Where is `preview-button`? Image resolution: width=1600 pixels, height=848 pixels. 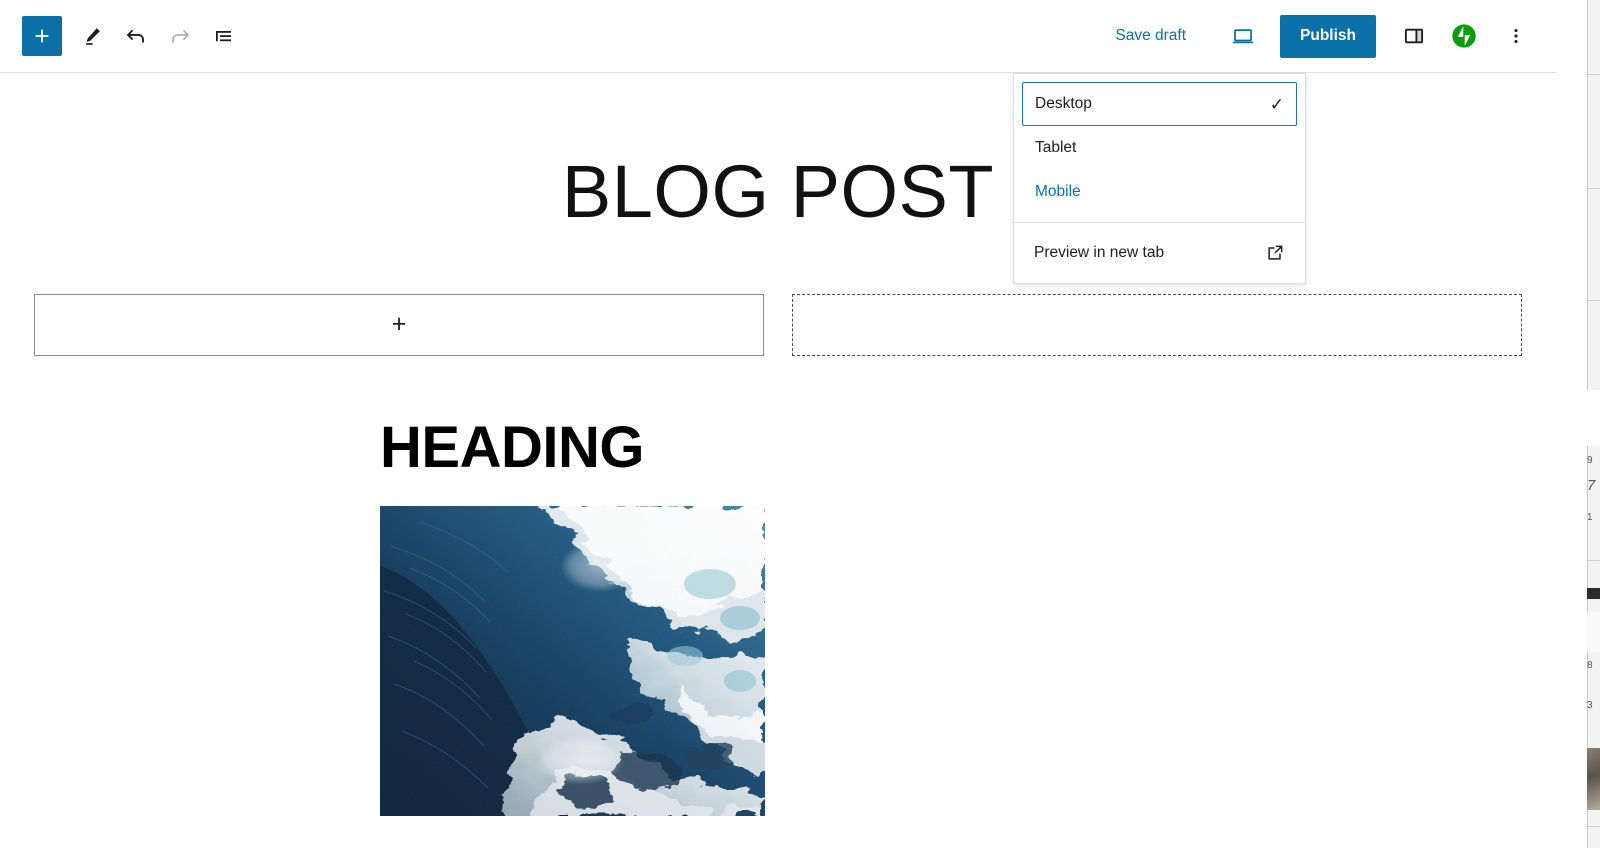 preview-button is located at coordinates (1243, 36).